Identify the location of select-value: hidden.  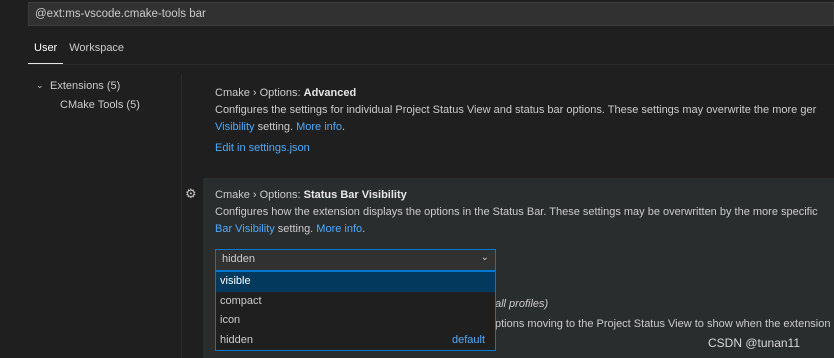
(239, 259).